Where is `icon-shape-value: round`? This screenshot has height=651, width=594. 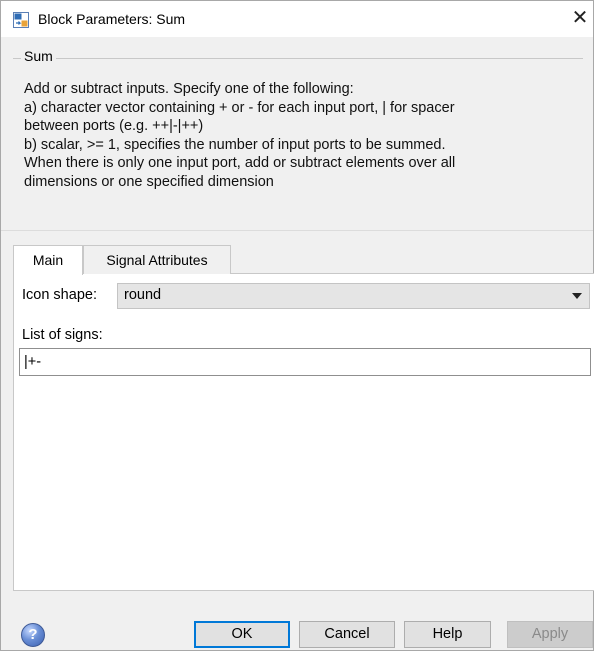
icon-shape-value: round is located at coordinates (143, 295).